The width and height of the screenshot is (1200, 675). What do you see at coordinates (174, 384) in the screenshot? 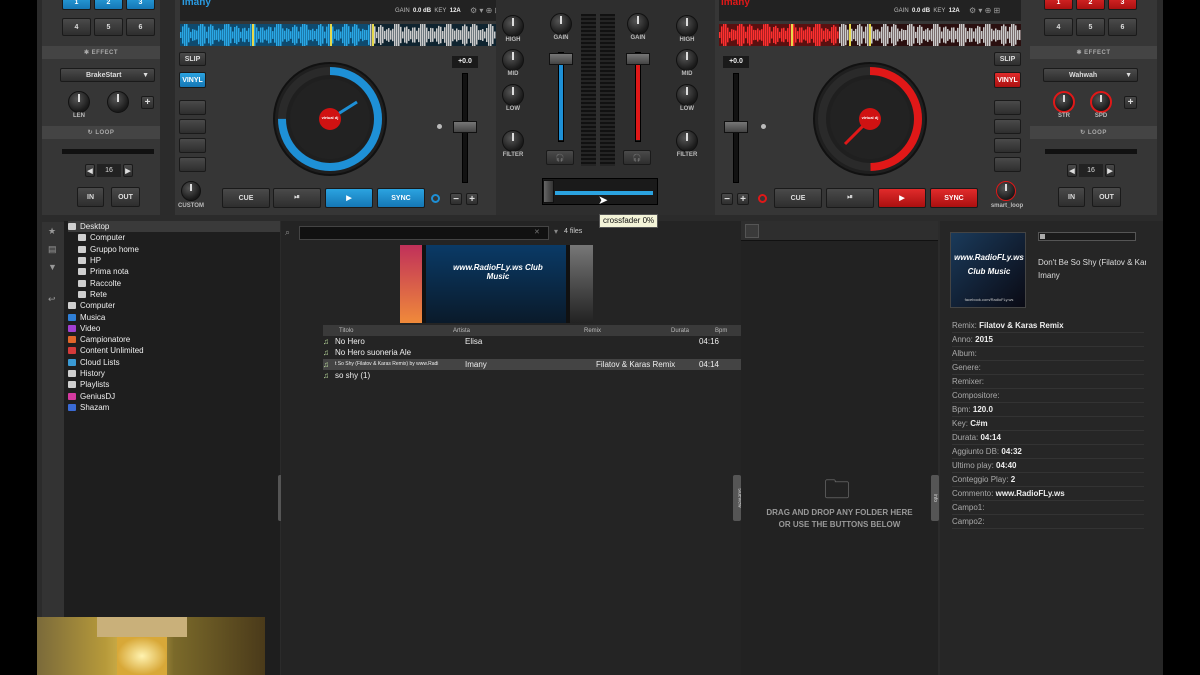
I see `folder-tree-item: Playlists` at bounding box center [174, 384].